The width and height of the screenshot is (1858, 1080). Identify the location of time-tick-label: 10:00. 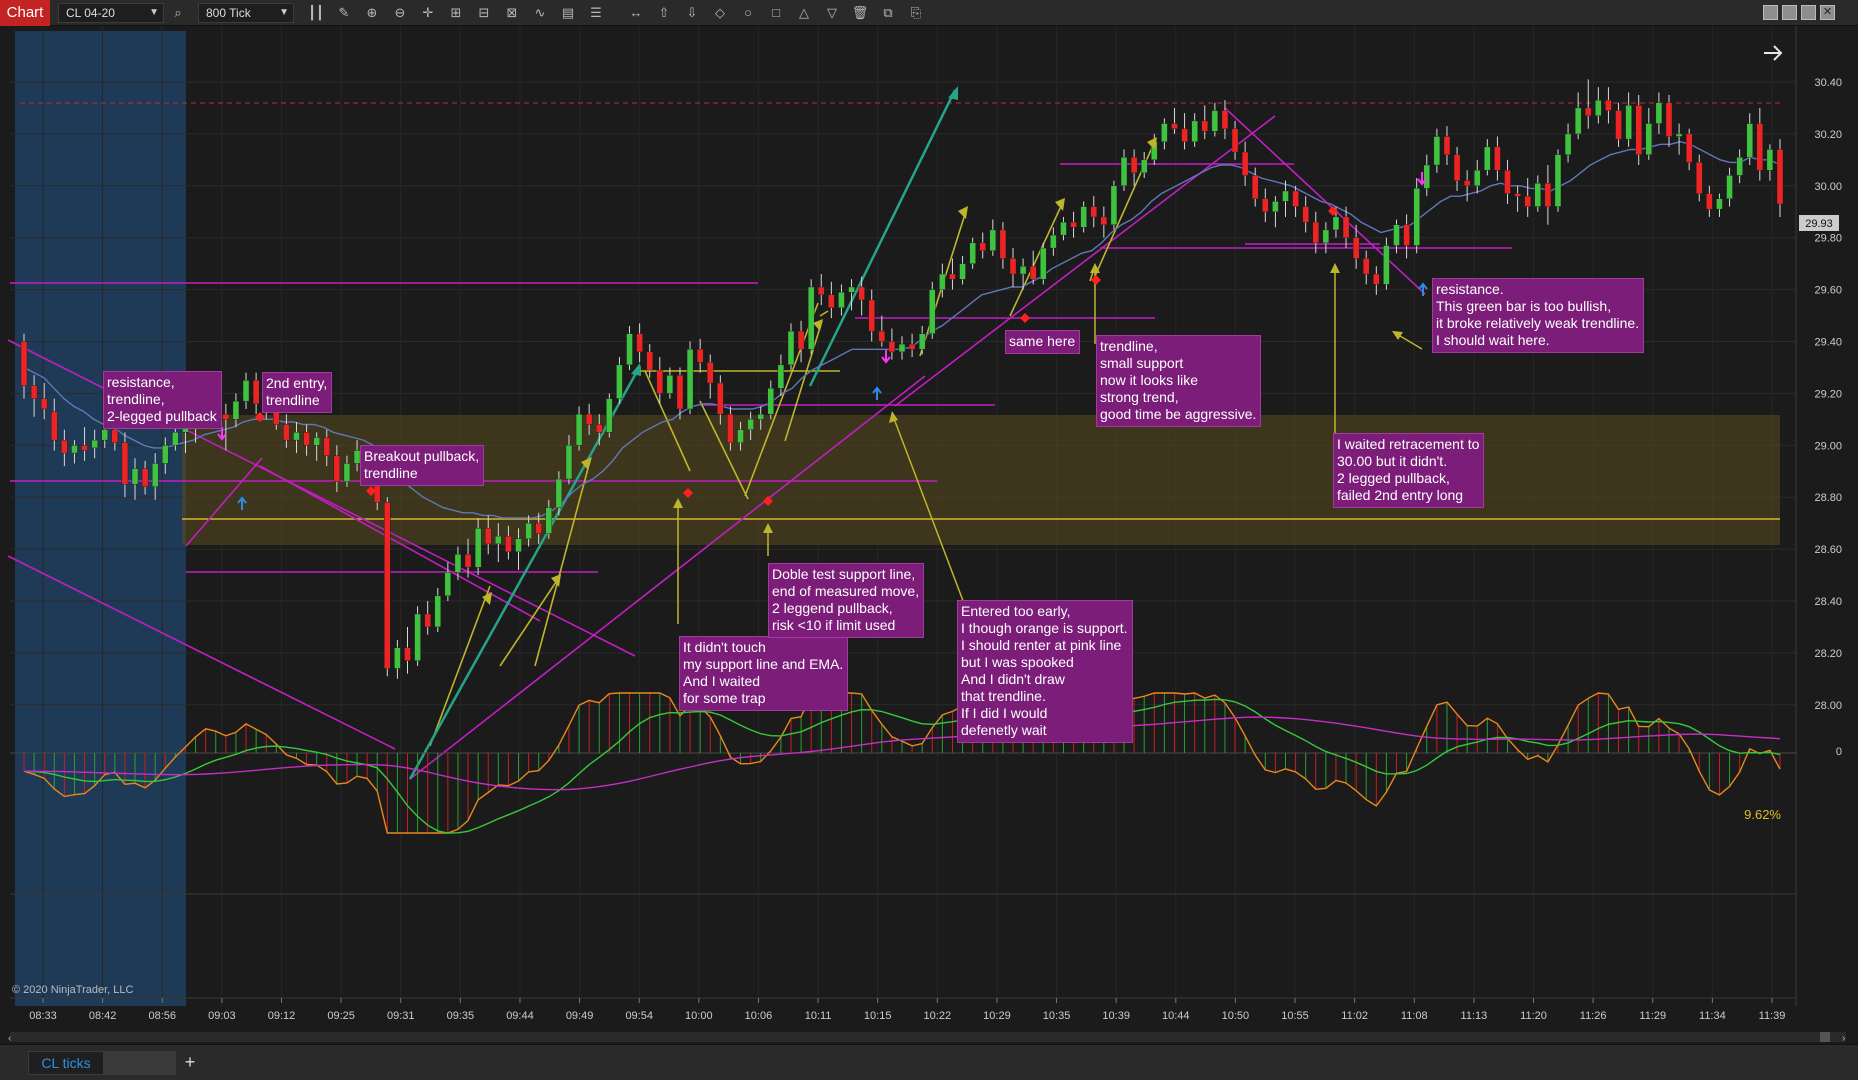
(699, 1016).